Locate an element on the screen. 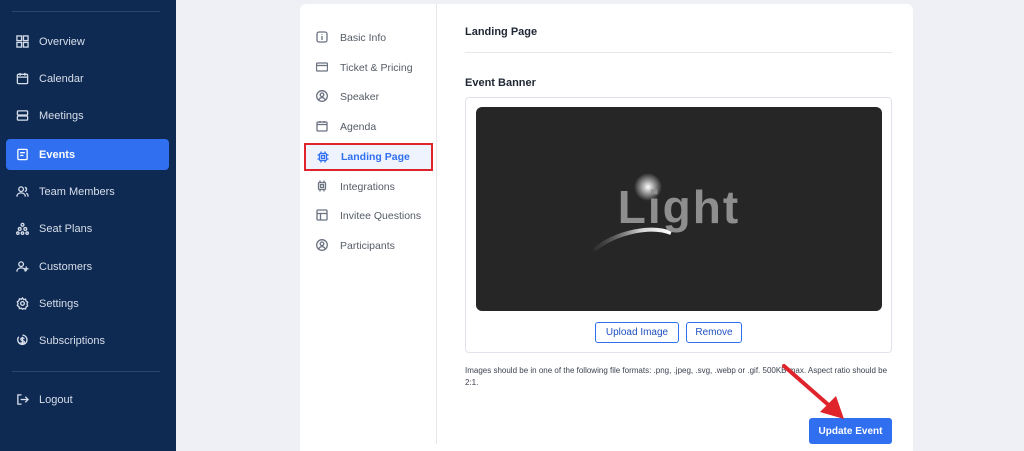 The height and width of the screenshot is (451, 1024). sidebar-item-customers: Customers is located at coordinates (87, 266).